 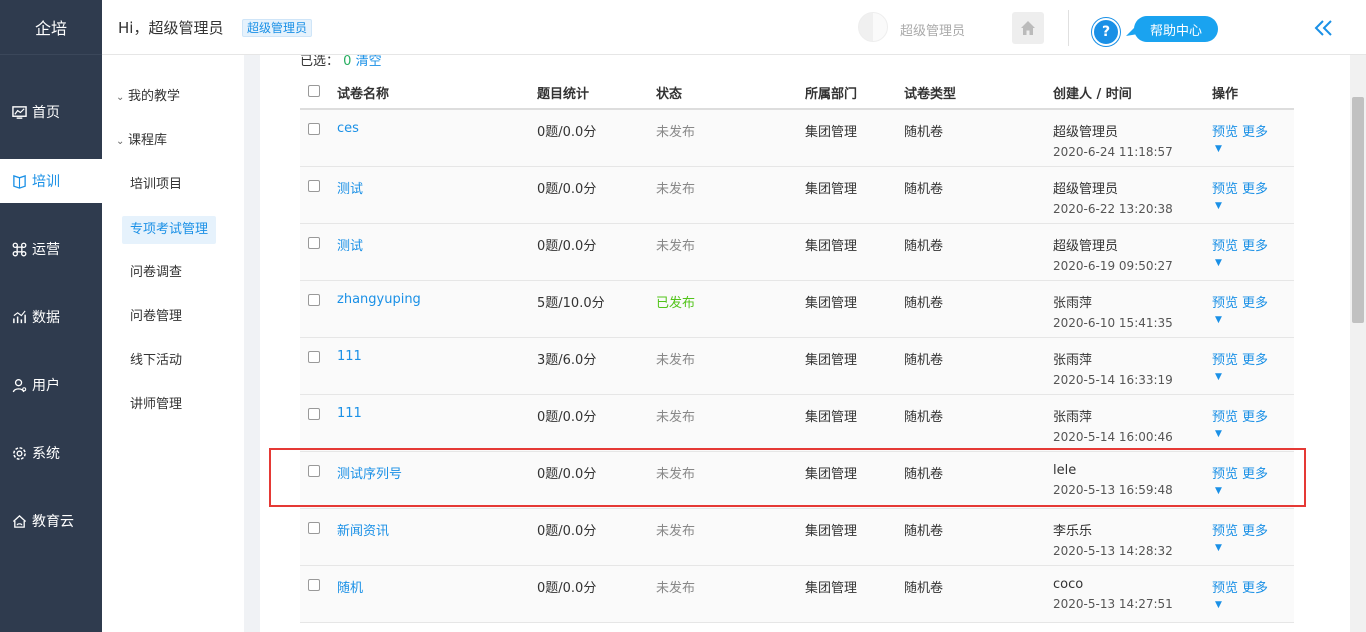 What do you see at coordinates (873, 27) in the screenshot?
I see `avatar` at bounding box center [873, 27].